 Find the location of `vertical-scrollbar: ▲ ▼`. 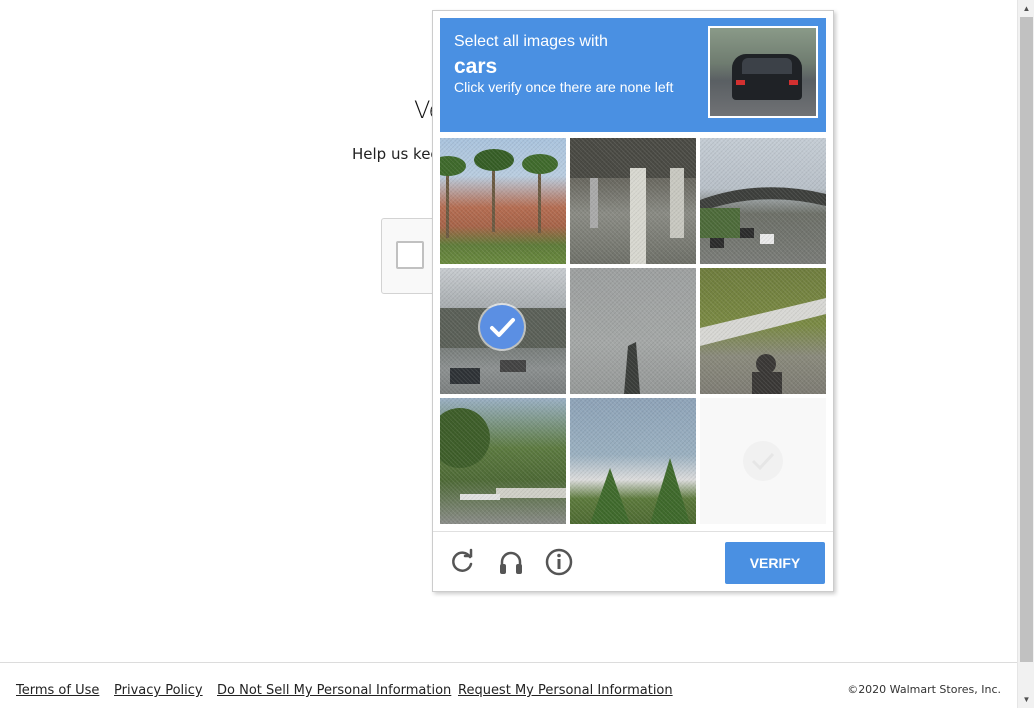

vertical-scrollbar: ▲ ▼ is located at coordinates (1025, 354).